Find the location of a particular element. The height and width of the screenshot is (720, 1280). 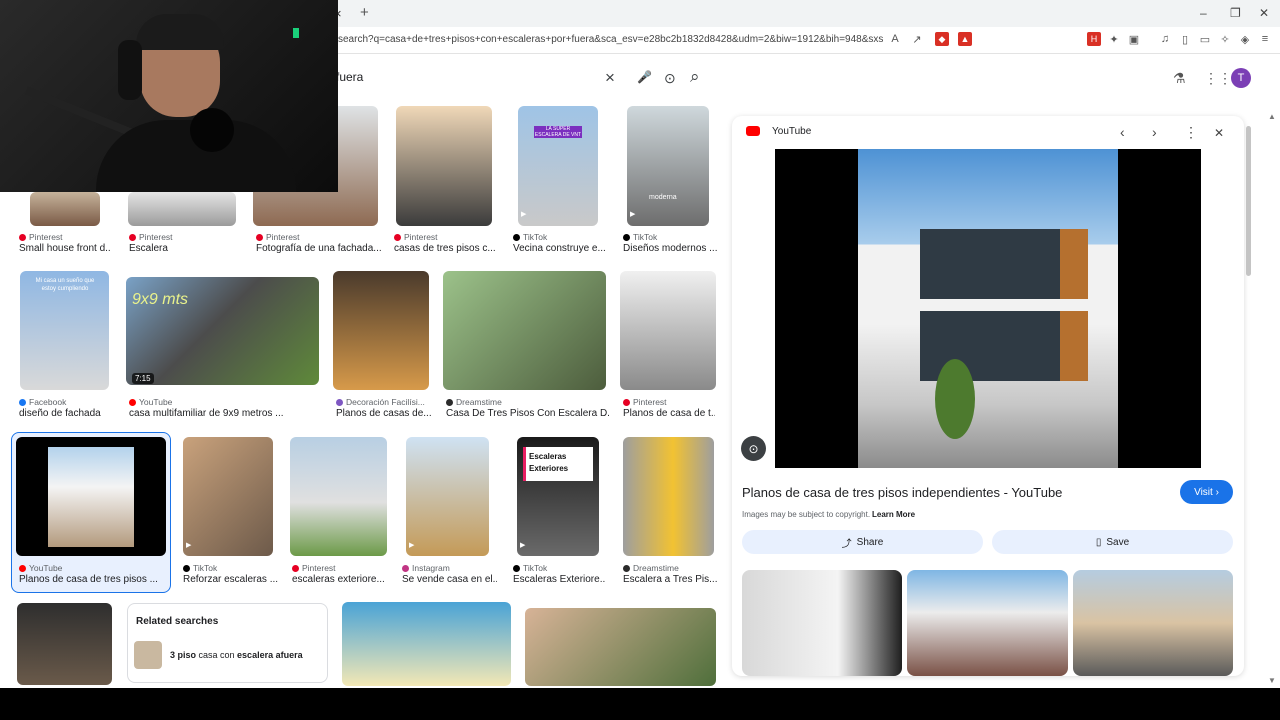

panel-scrollbar is located at coordinates (1249, 396).